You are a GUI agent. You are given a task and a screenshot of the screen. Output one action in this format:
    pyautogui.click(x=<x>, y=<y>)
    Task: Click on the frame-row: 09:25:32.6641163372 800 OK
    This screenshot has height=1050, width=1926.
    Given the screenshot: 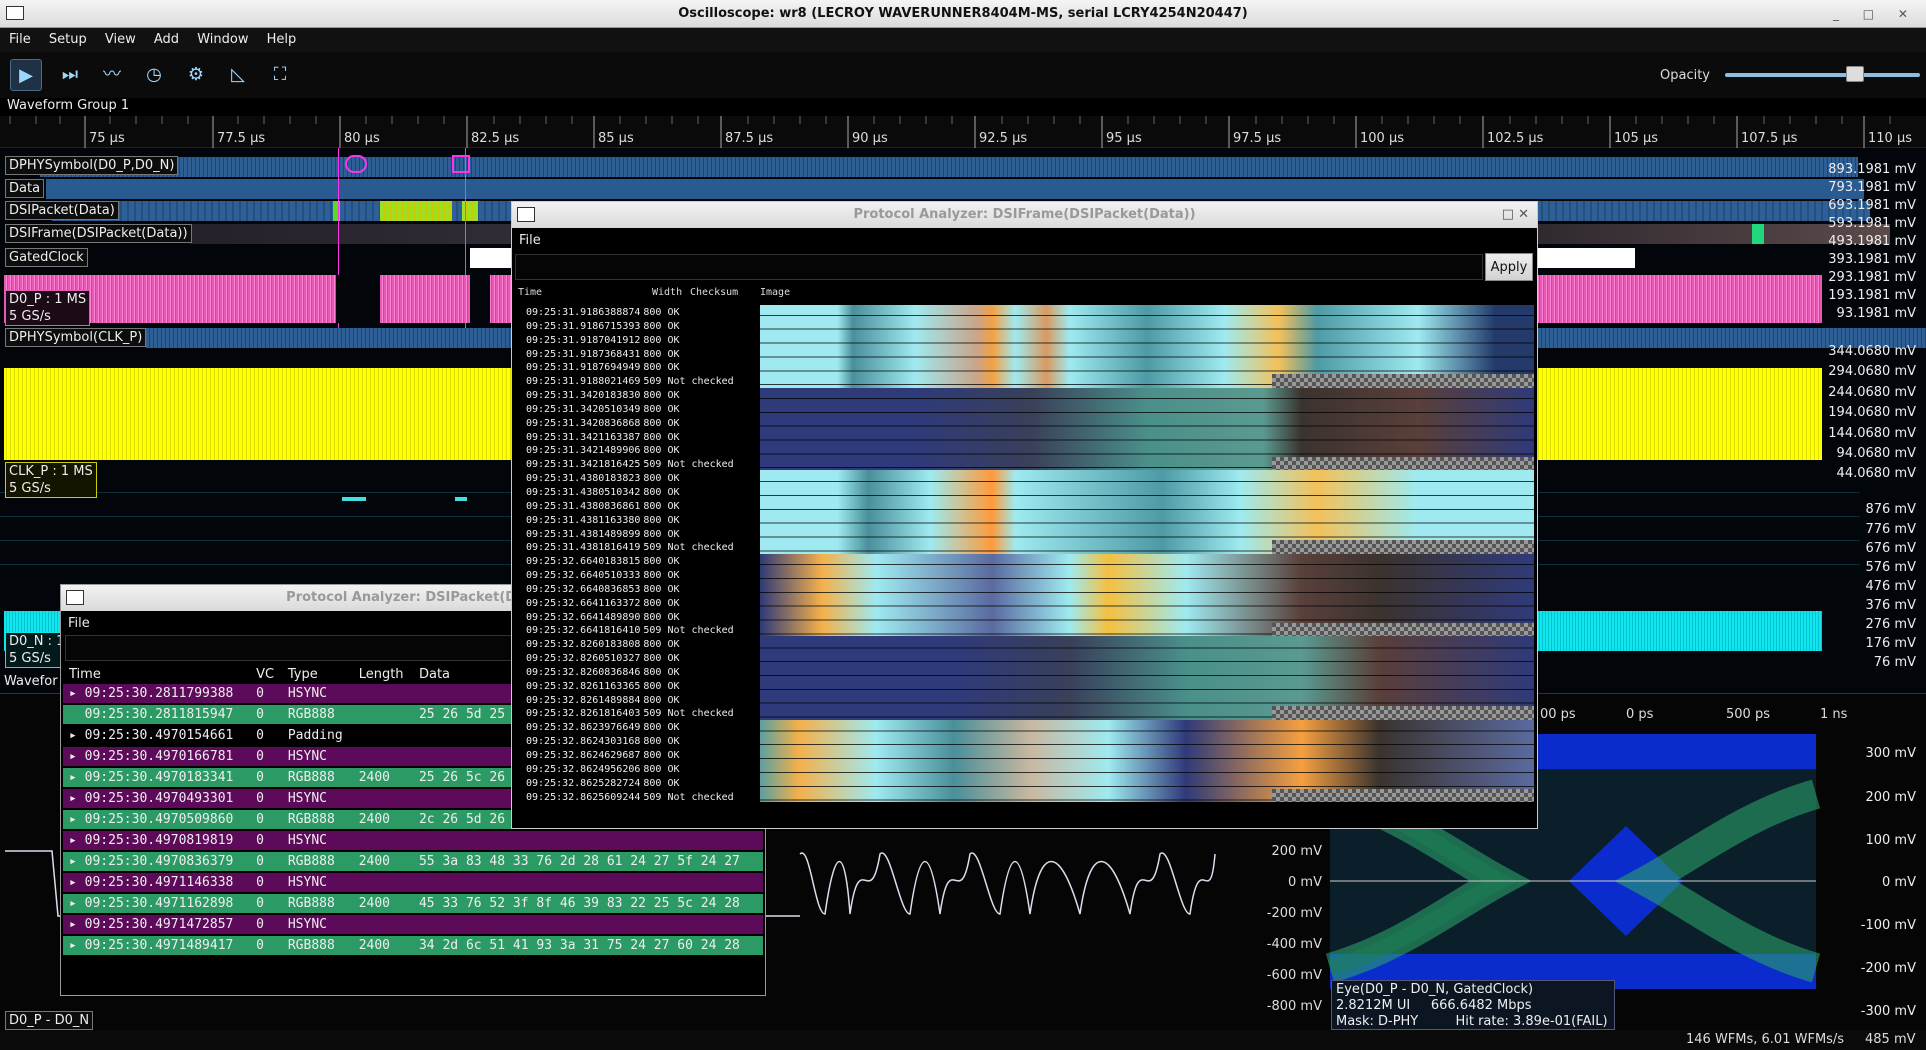 What is the action you would take?
    pyautogui.click(x=635, y=604)
    